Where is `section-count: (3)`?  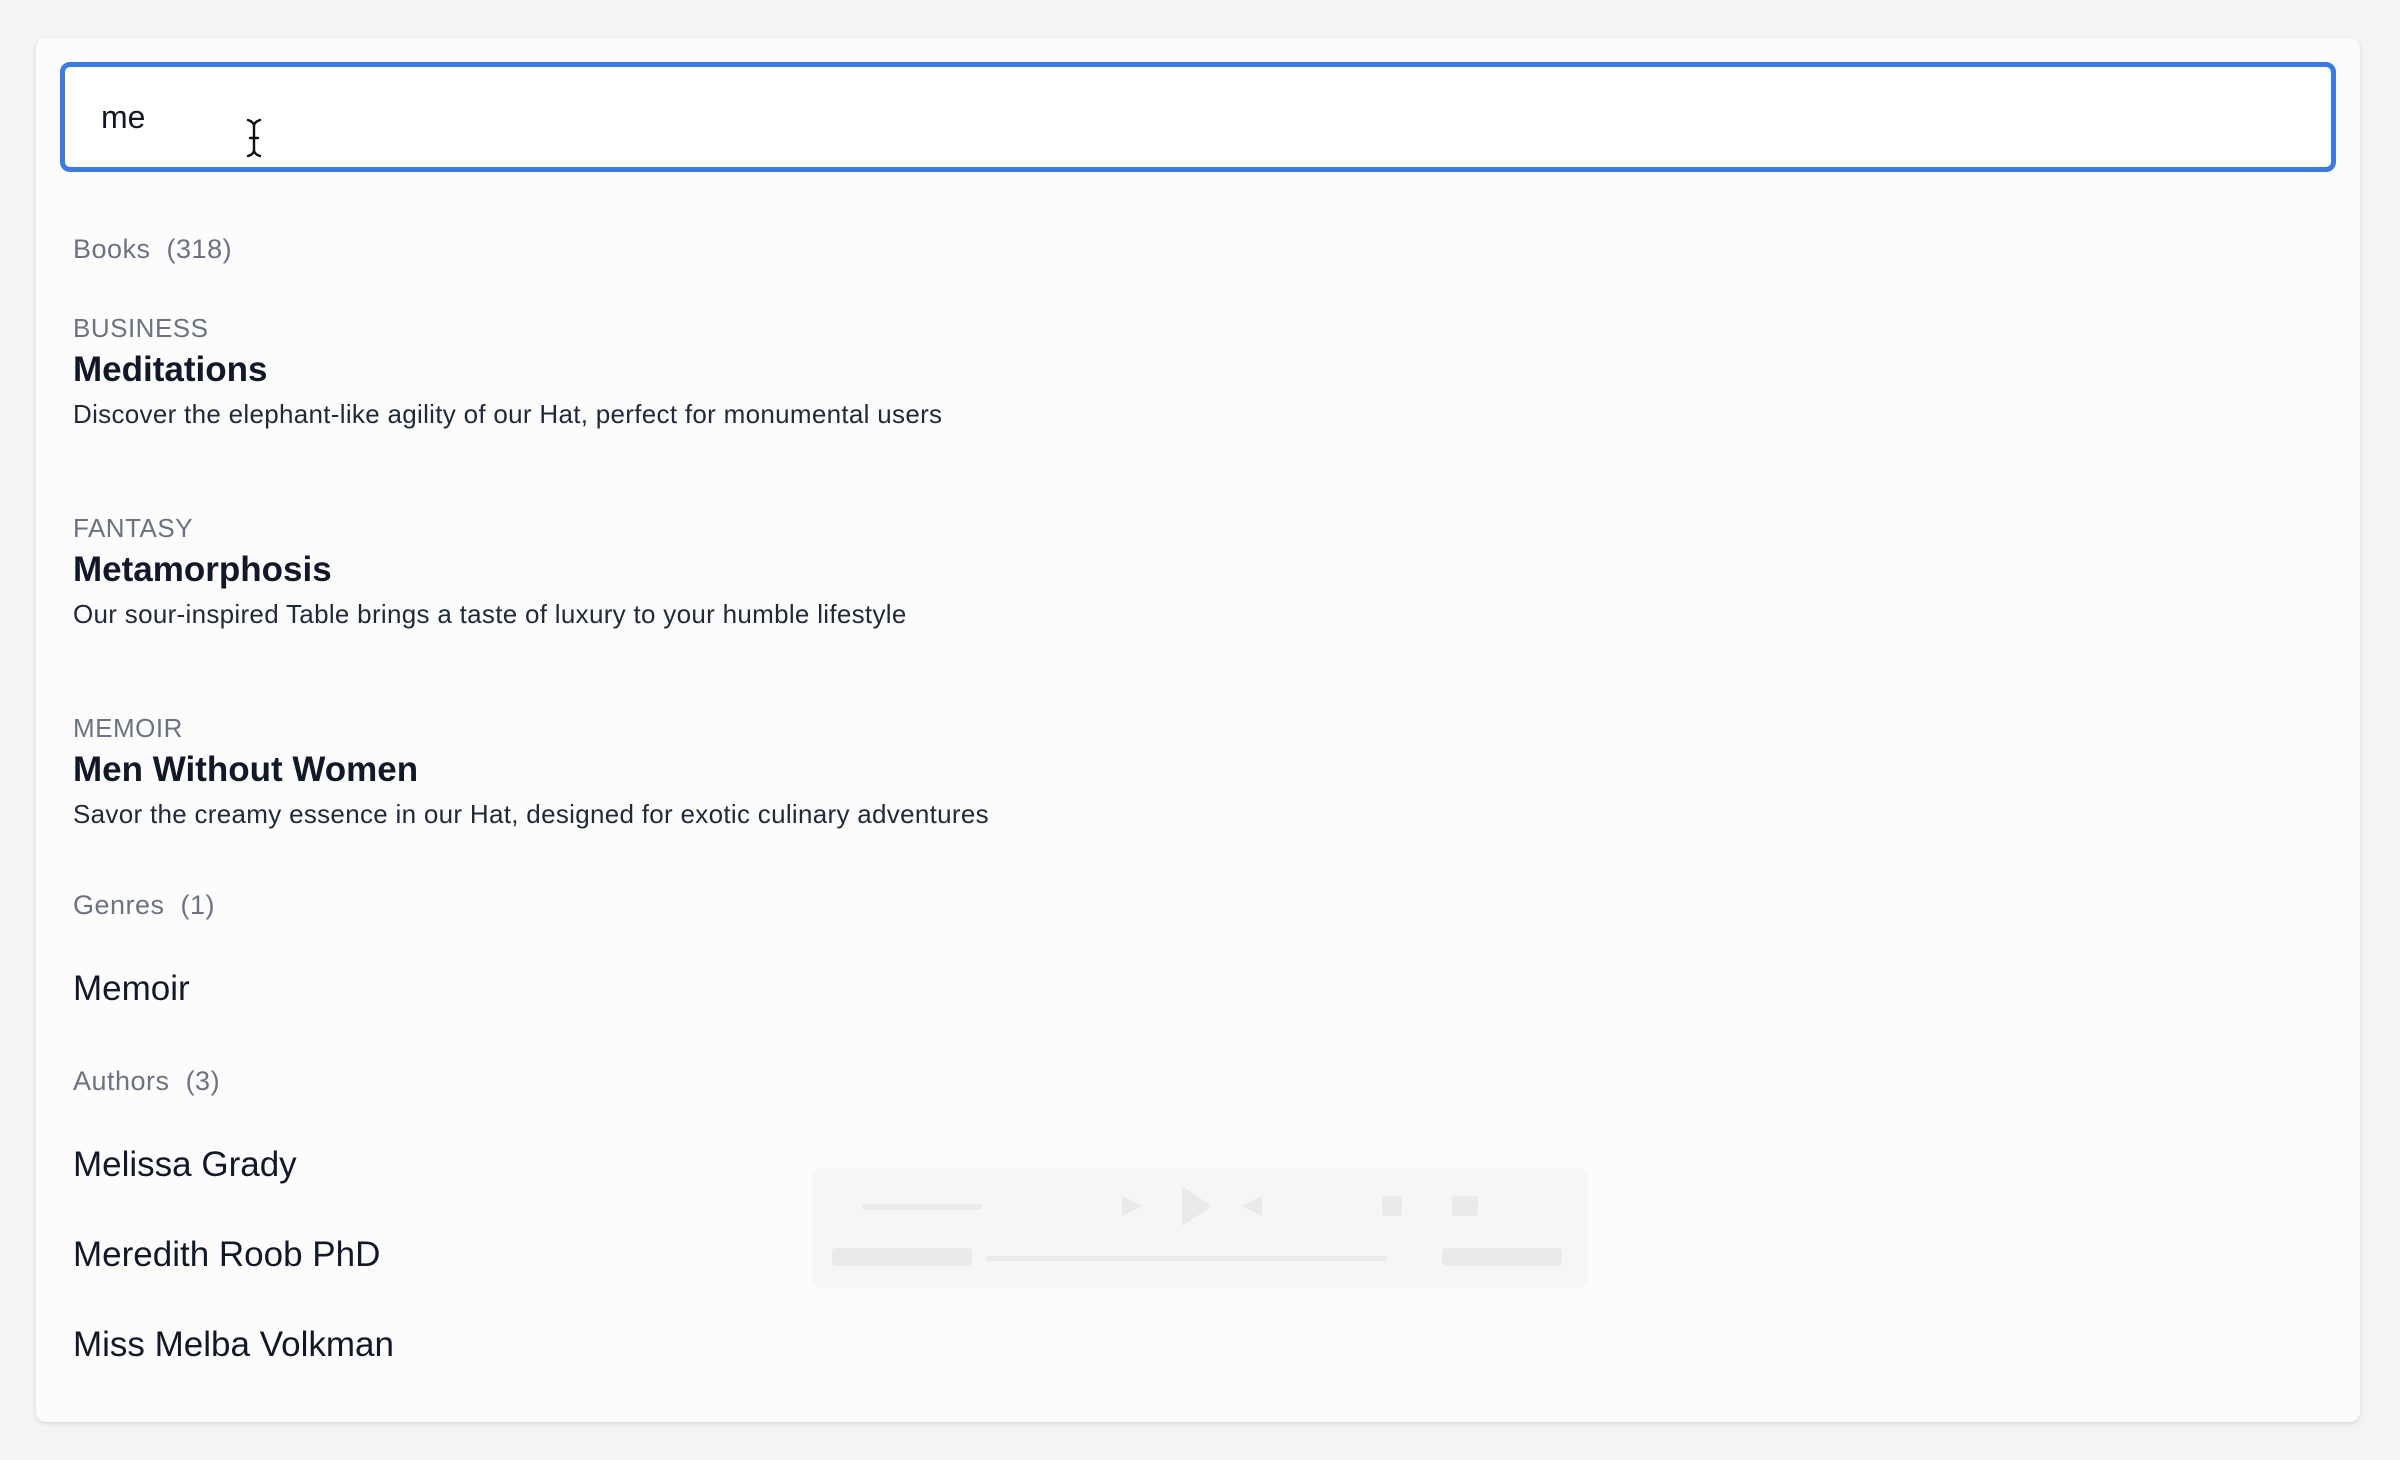 section-count: (3) is located at coordinates (203, 1081).